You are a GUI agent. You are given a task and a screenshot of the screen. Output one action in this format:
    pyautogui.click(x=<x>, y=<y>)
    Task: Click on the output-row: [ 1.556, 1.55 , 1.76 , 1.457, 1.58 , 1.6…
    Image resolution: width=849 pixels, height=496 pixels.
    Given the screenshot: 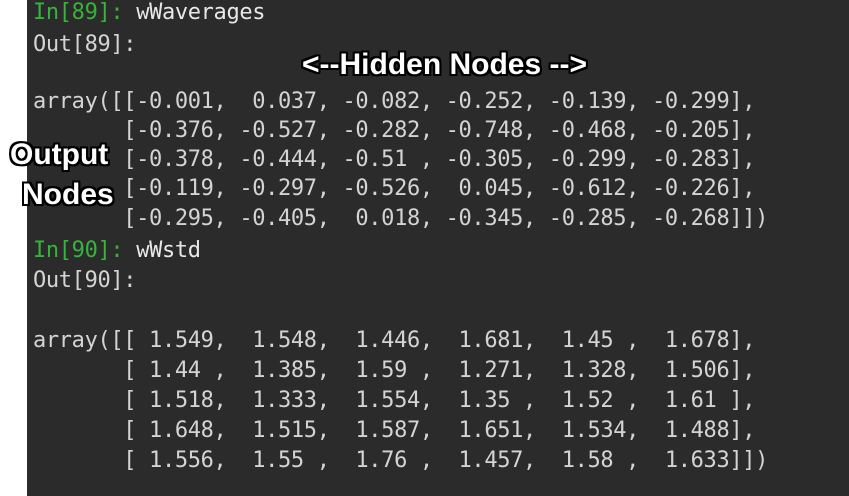 What is the action you would take?
    pyautogui.click(x=401, y=460)
    